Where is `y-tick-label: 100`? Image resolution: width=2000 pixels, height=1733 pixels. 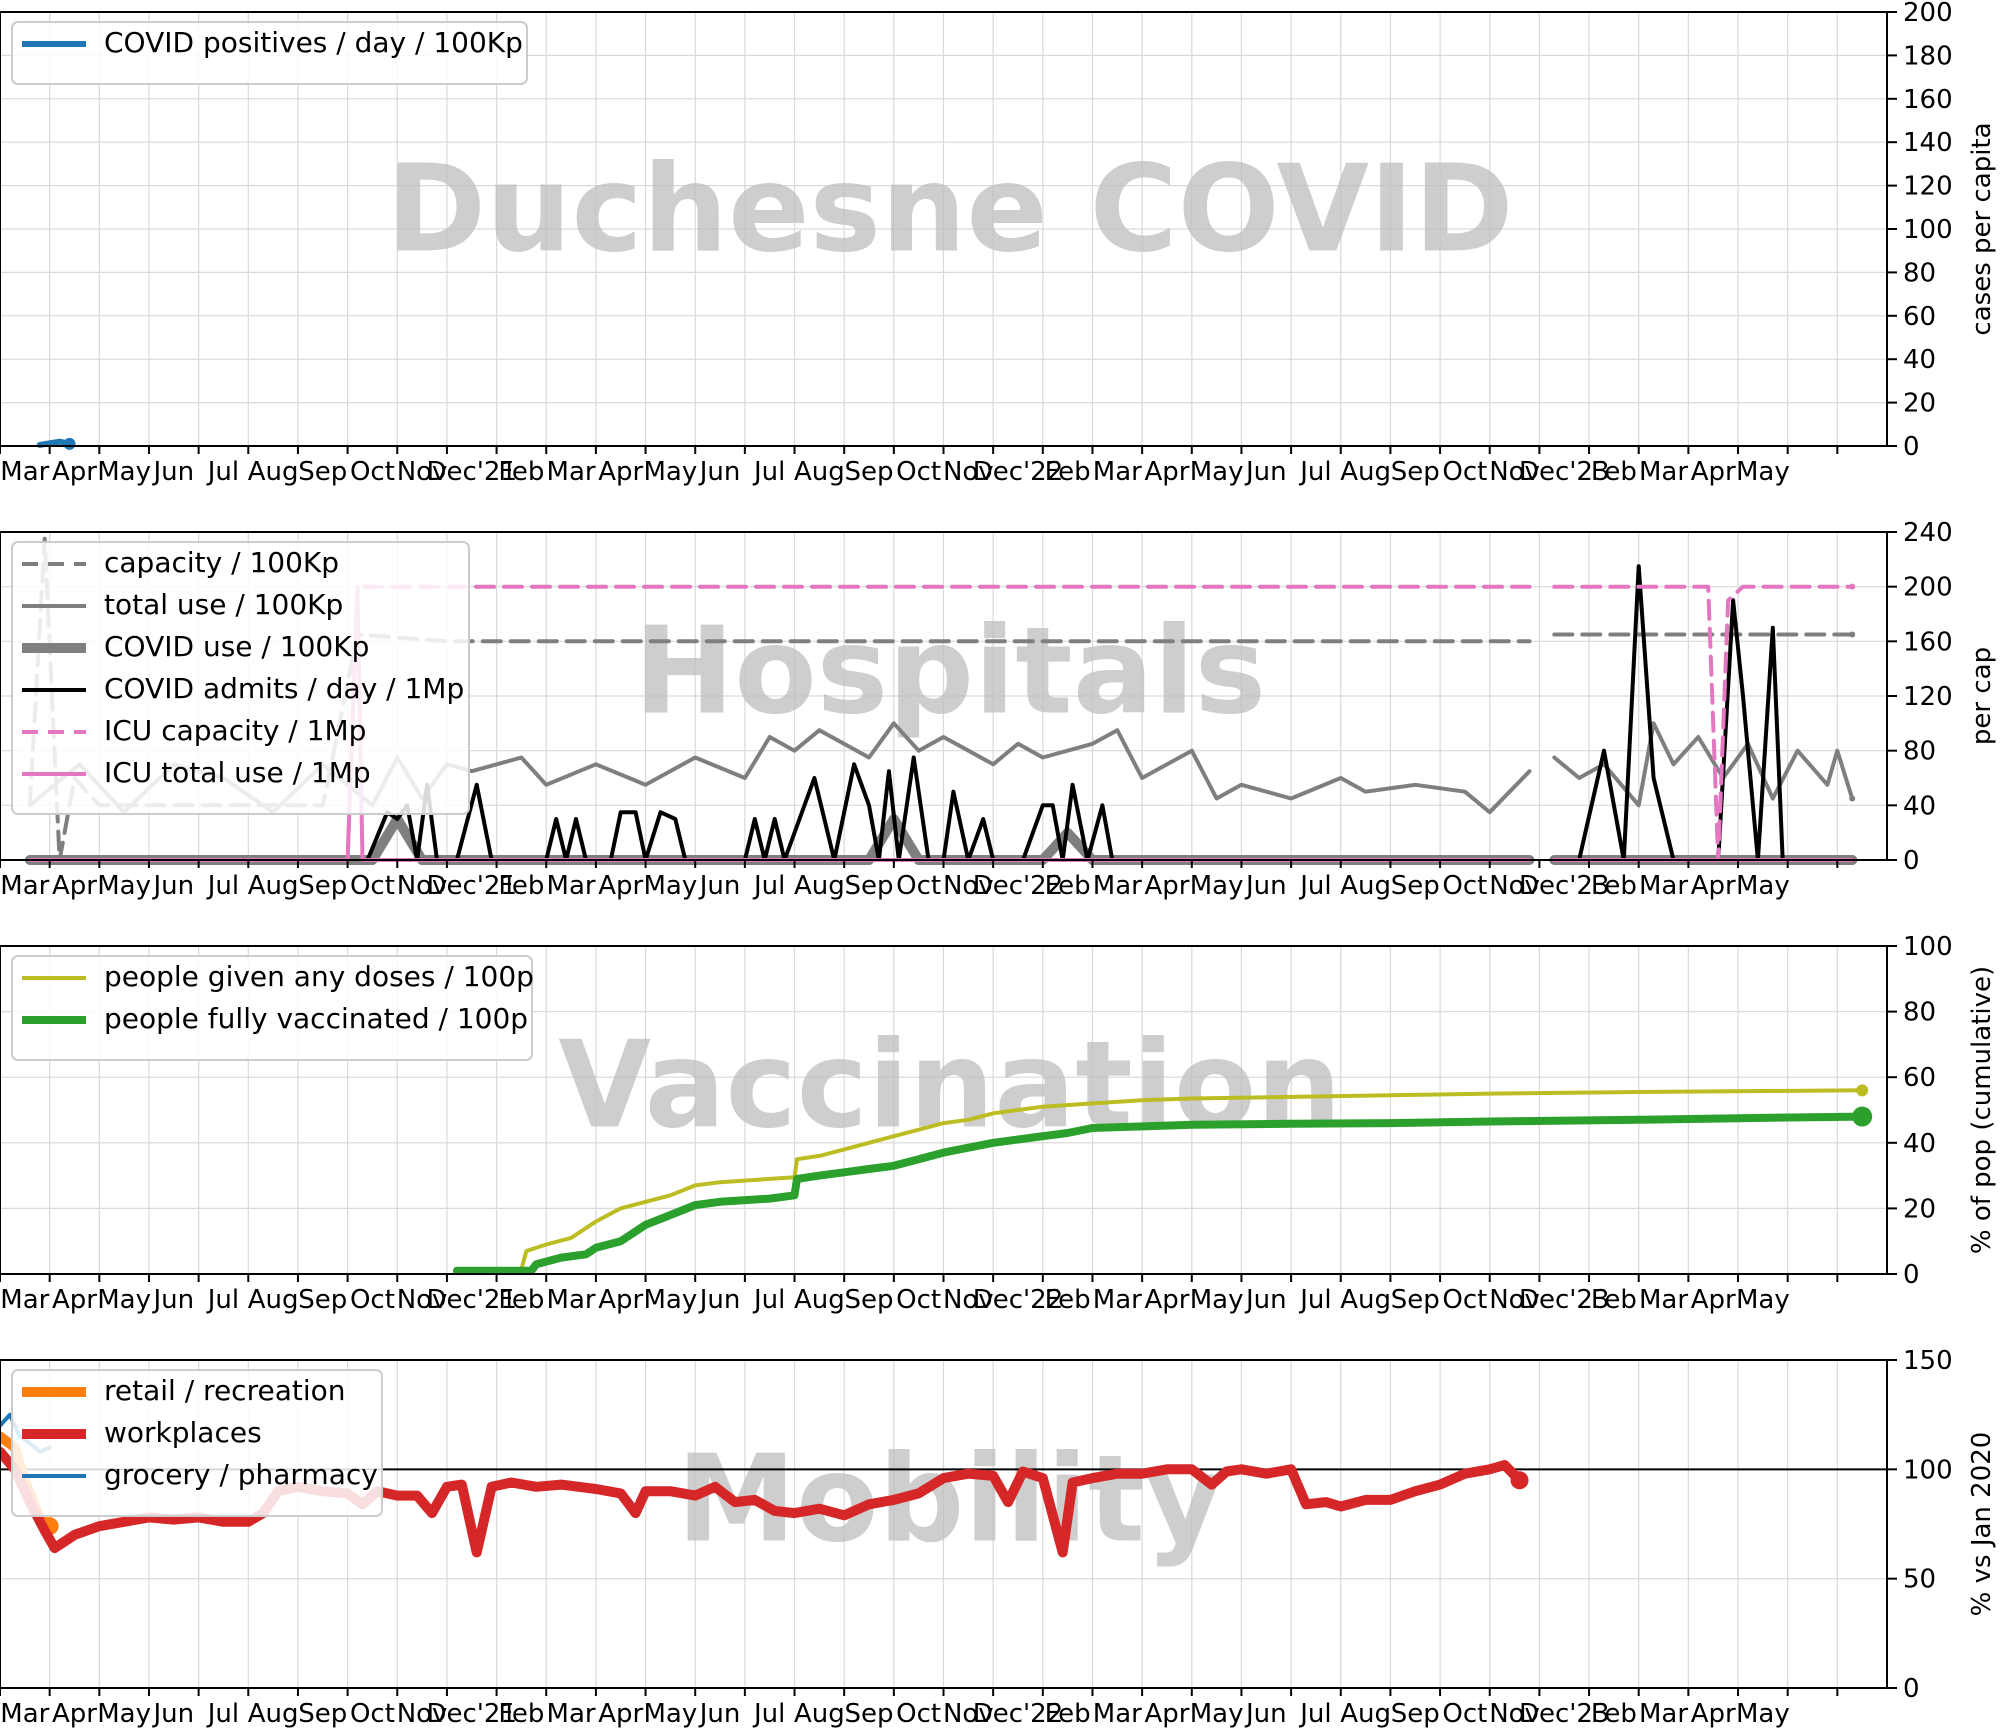 y-tick-label: 100 is located at coordinates (1928, 1470).